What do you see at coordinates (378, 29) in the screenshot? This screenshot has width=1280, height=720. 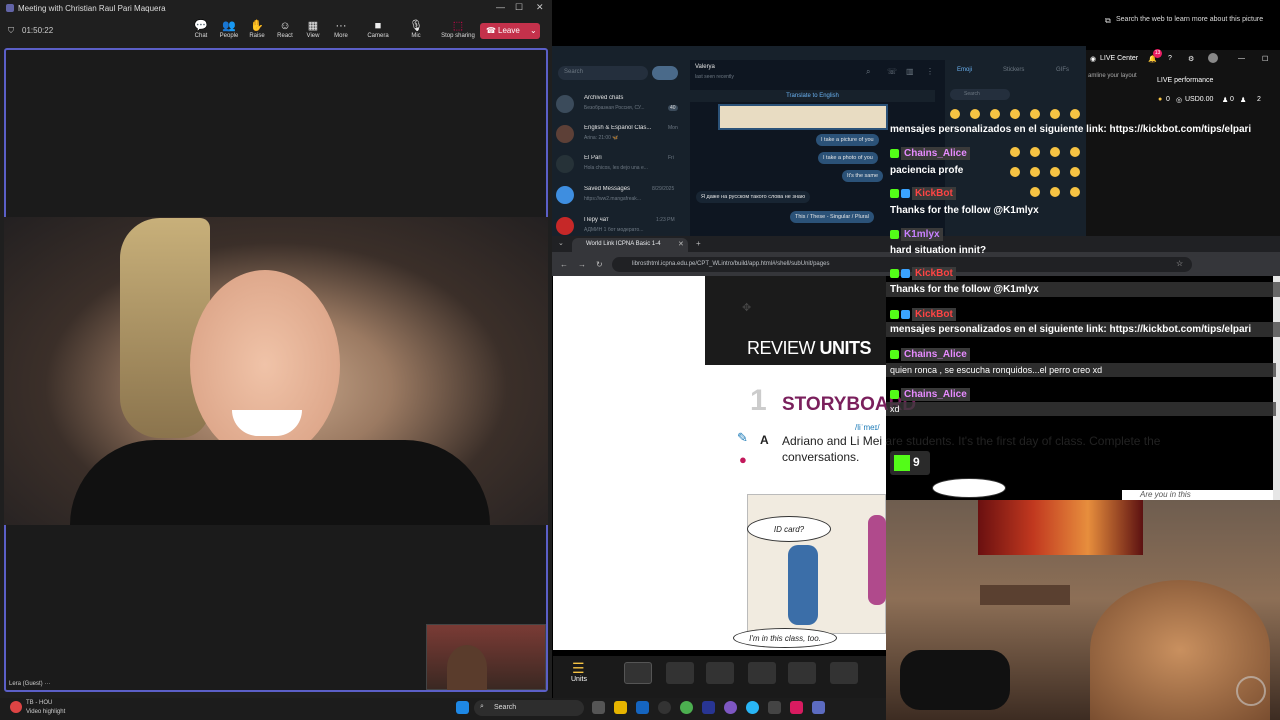 I see `camera-button: ■ Camera` at bounding box center [378, 29].